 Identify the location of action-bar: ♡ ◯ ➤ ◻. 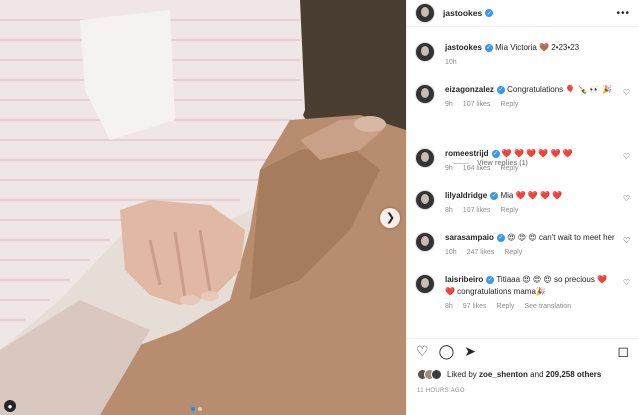
(522, 350).